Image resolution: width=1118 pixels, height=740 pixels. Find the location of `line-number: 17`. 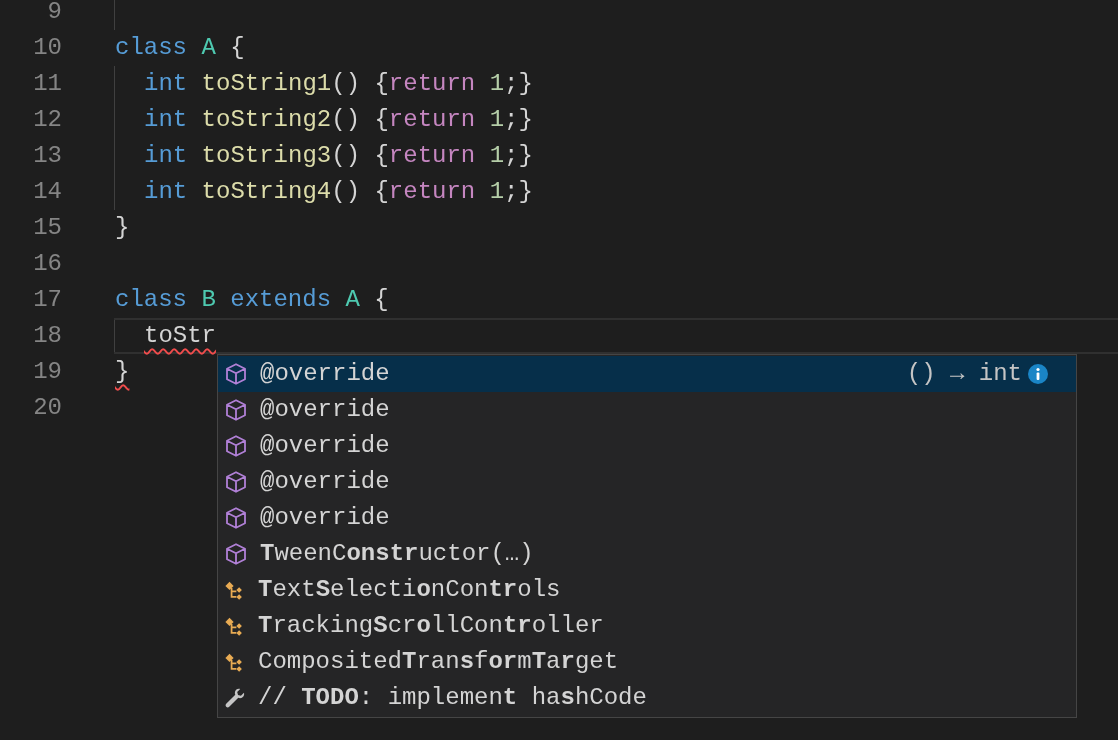

line-number: 17 is located at coordinates (47, 300).